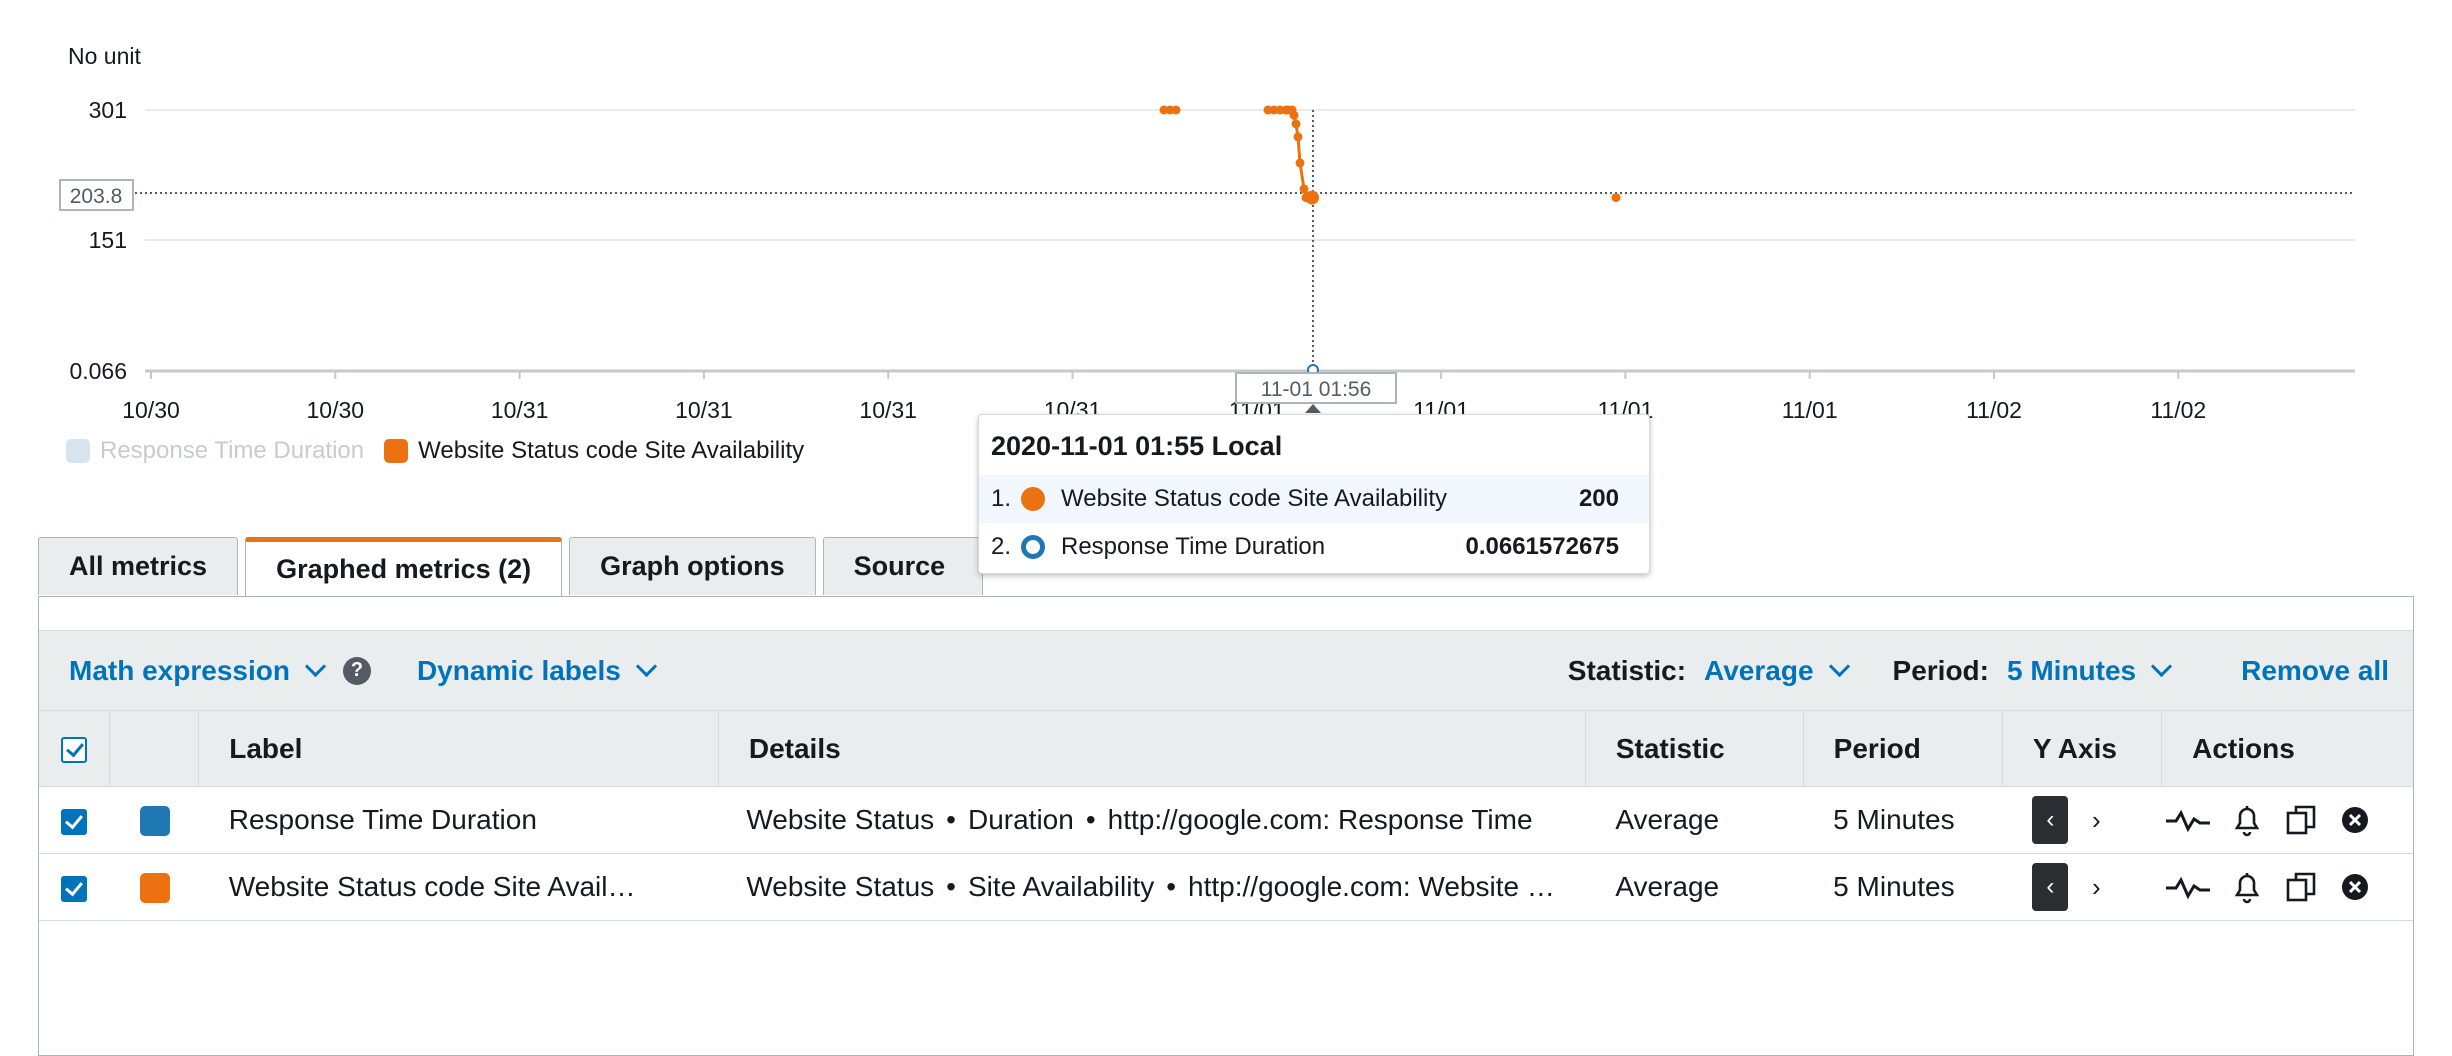 This screenshot has height=1056, width=2452. What do you see at coordinates (1001, 546) in the screenshot?
I see `tooltip-row-number: 2.` at bounding box center [1001, 546].